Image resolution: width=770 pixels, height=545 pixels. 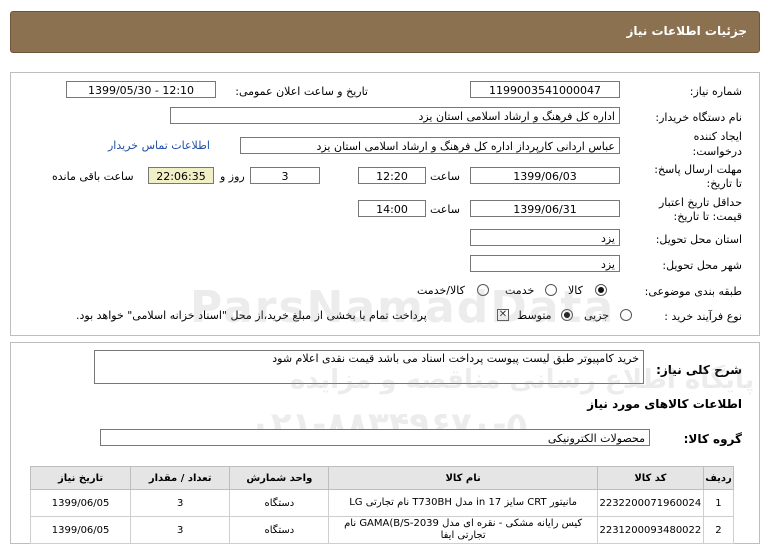 What do you see at coordinates (395, 115) in the screenshot?
I see `buyer-field: اداره کل فرهنگ و ارشاد اسلامی استان یزد` at bounding box center [395, 115].